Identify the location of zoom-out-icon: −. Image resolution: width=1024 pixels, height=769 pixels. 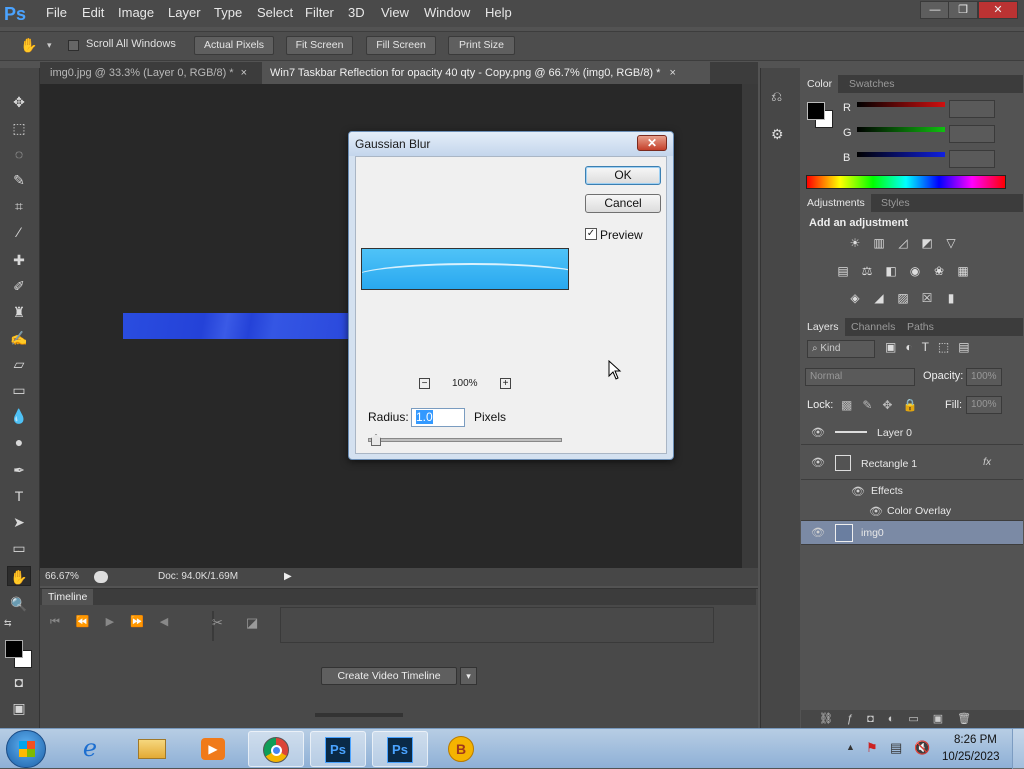
(424, 383).